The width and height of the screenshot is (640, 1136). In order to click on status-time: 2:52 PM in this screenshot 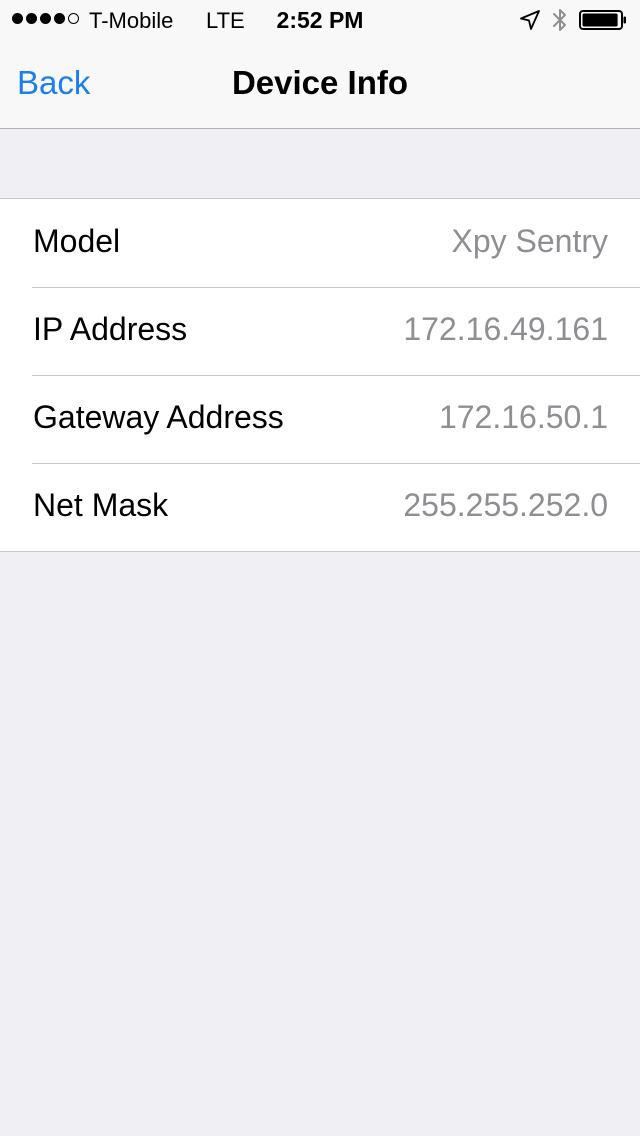, I will do `click(320, 20)`.